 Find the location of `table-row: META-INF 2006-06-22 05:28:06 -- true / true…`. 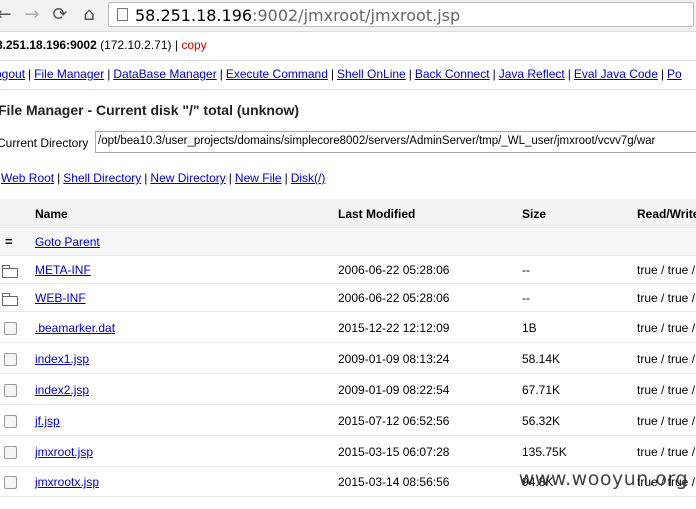

table-row: META-INF 2006-06-22 05:28:06 -- true / true… is located at coordinates (348, 270).